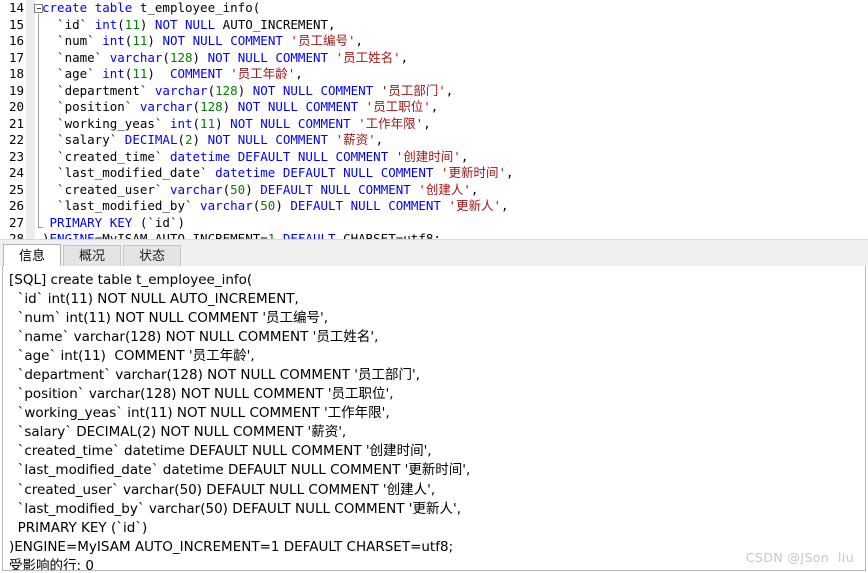  Describe the element at coordinates (245, 172) in the screenshot. I see `code-token-type: datetime` at that location.